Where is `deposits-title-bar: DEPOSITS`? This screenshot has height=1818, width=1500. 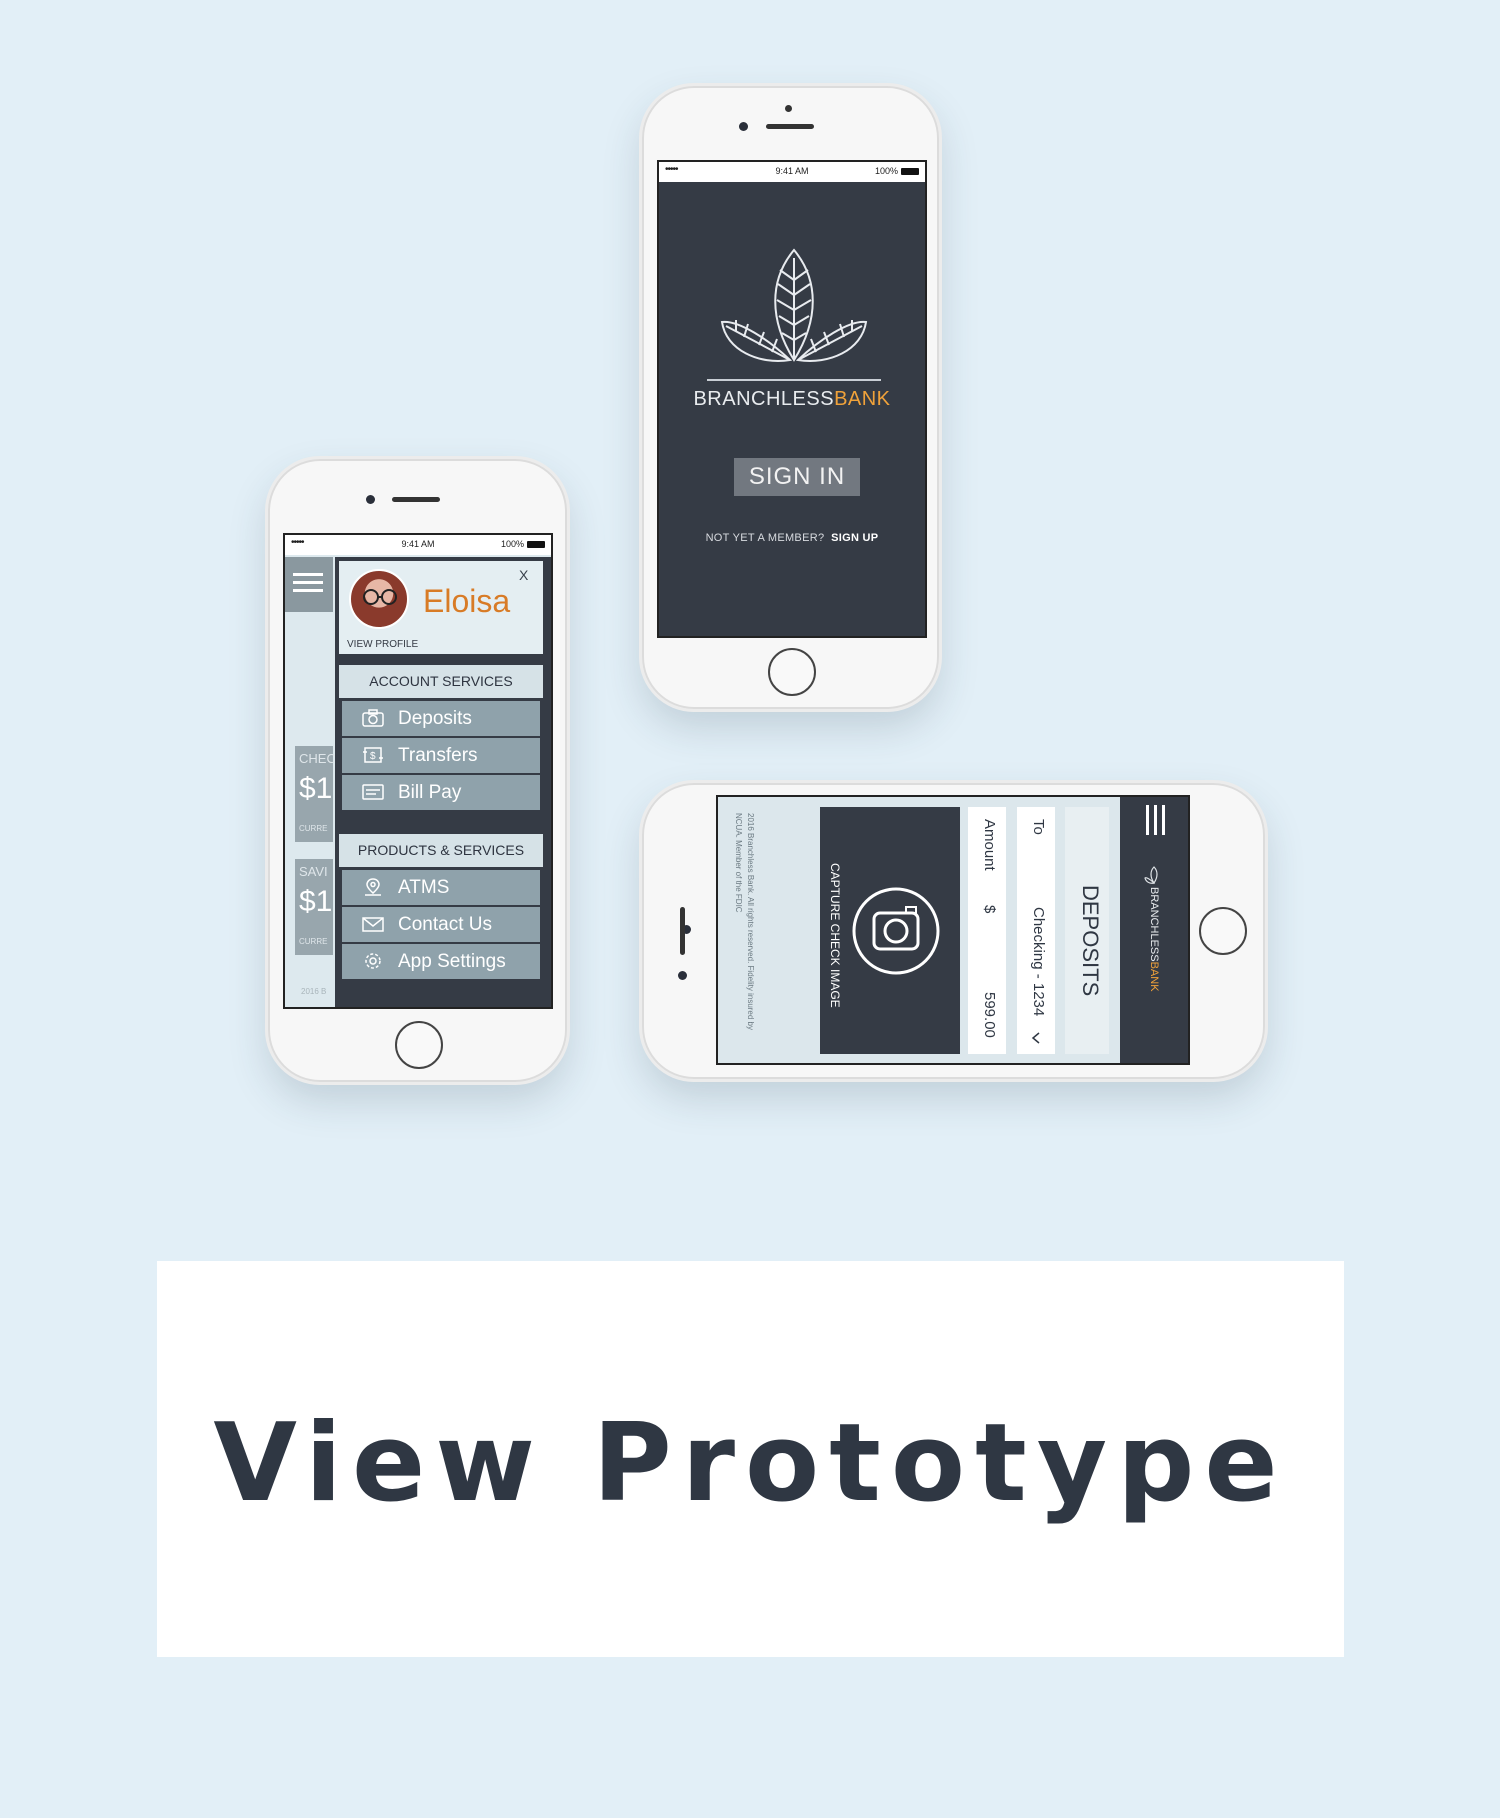
deposits-title-bar: DEPOSITS is located at coordinates (1087, 930).